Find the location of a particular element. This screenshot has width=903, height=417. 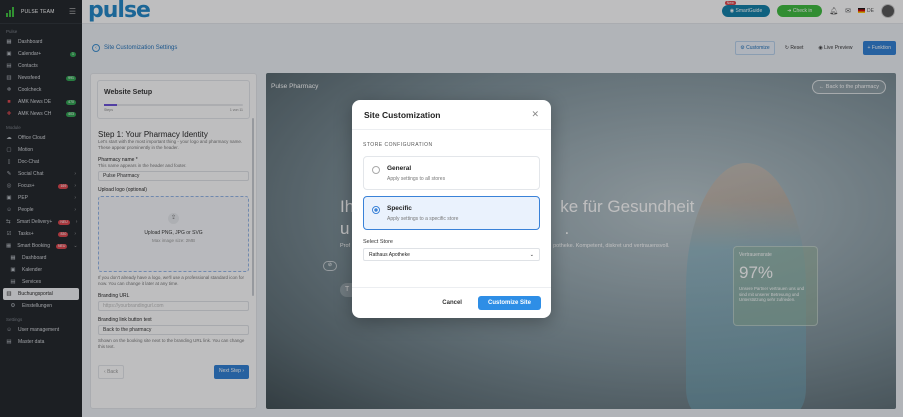

chevron-down-icon: ⌄ is located at coordinates (531, 254).